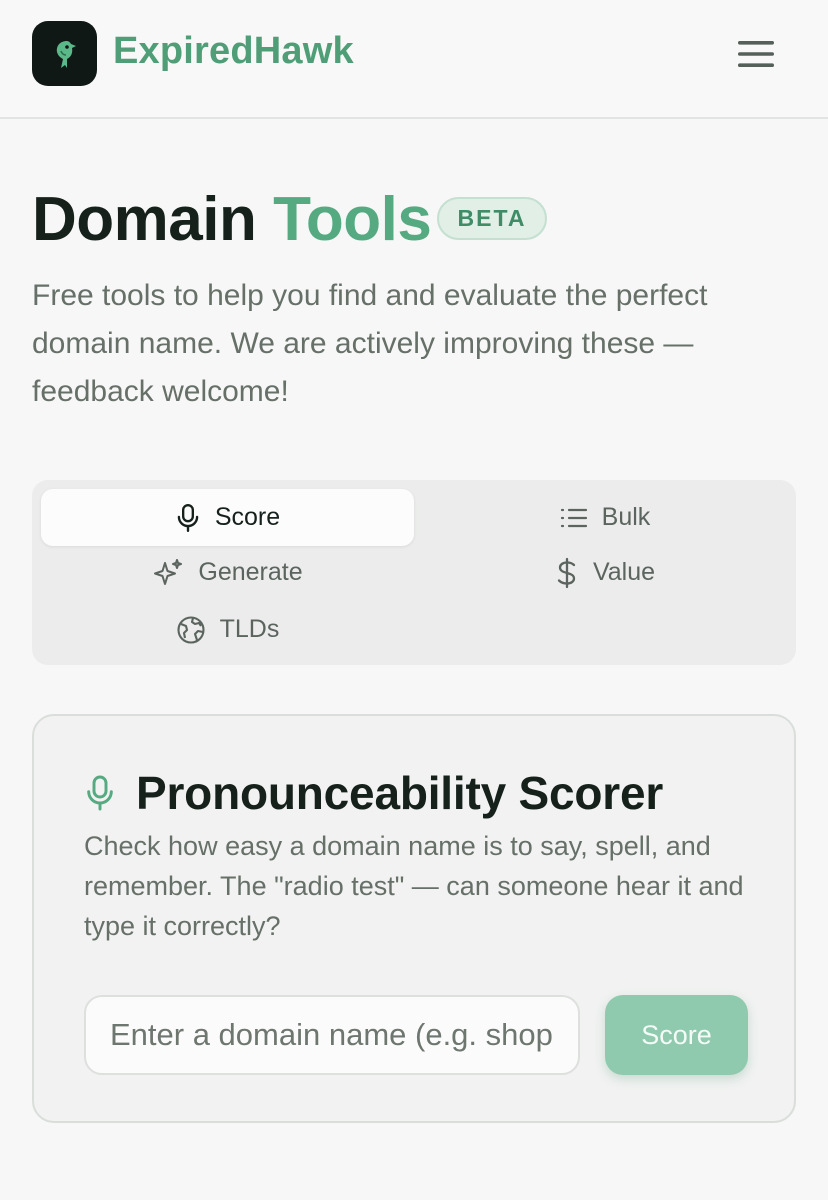 This screenshot has height=1200, width=828. Describe the element at coordinates (676, 1035) in the screenshot. I see `score-button: Score` at that location.